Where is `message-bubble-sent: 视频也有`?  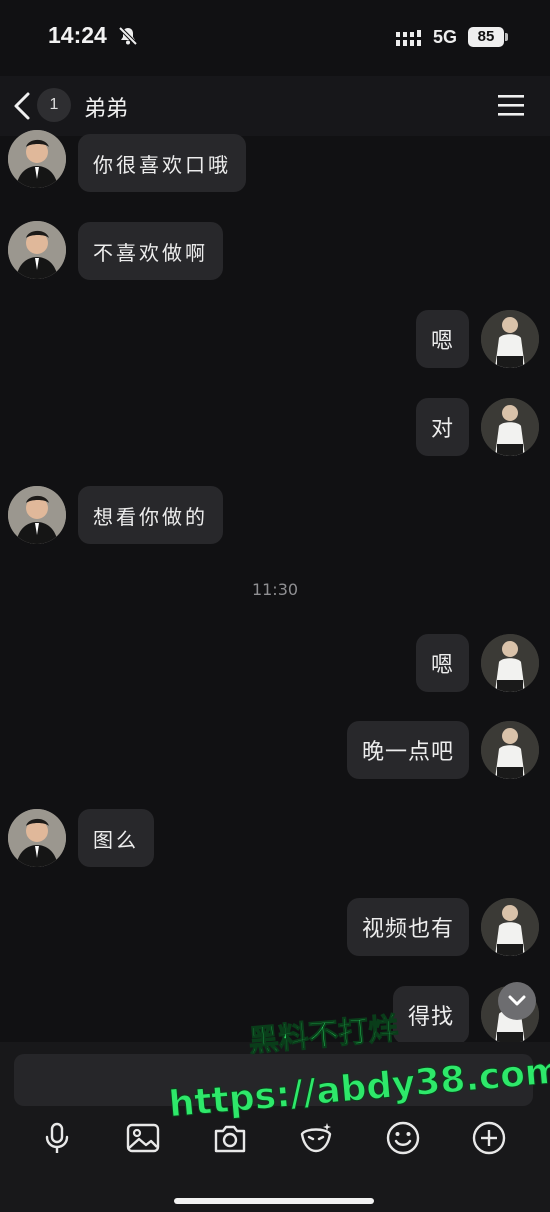
message-bubble-sent: 视频也有 is located at coordinates (407, 927).